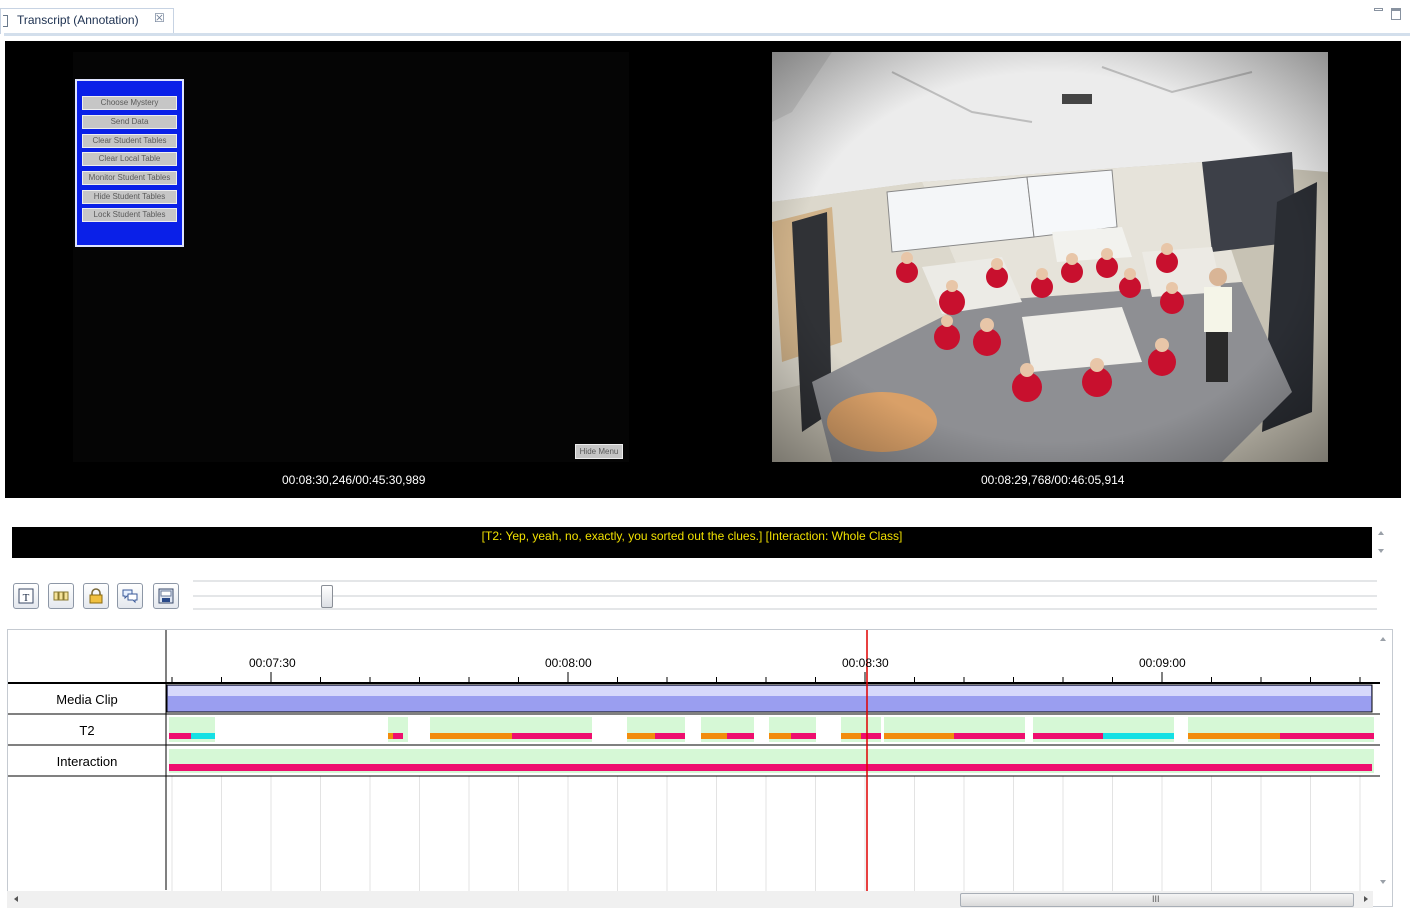 The width and height of the screenshot is (1411, 913). I want to click on save-image-button, so click(166, 596).